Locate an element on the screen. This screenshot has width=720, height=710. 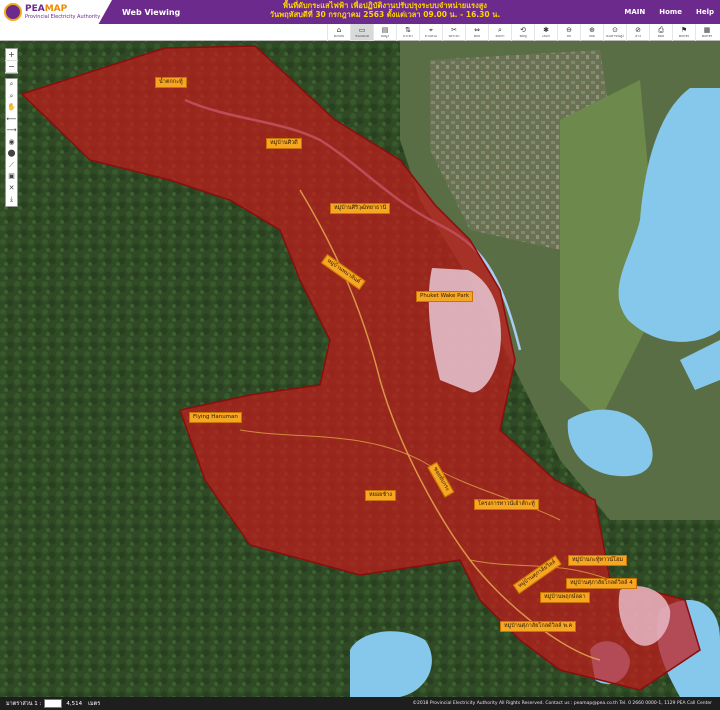
zoom-out-button: − is located at coordinates (11, 67).